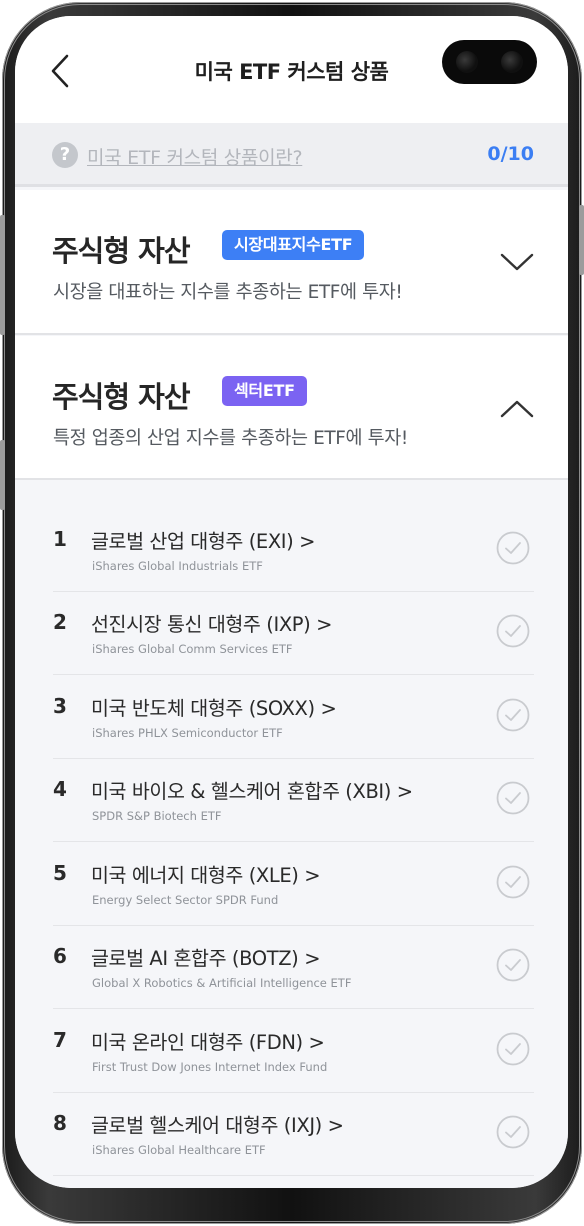 This screenshot has height=1226, width=584. Describe the element at coordinates (228, 292) in the screenshot. I see `section-description: 시장을 대표하는 지수를 추종하는 ETF에 투자!` at that location.